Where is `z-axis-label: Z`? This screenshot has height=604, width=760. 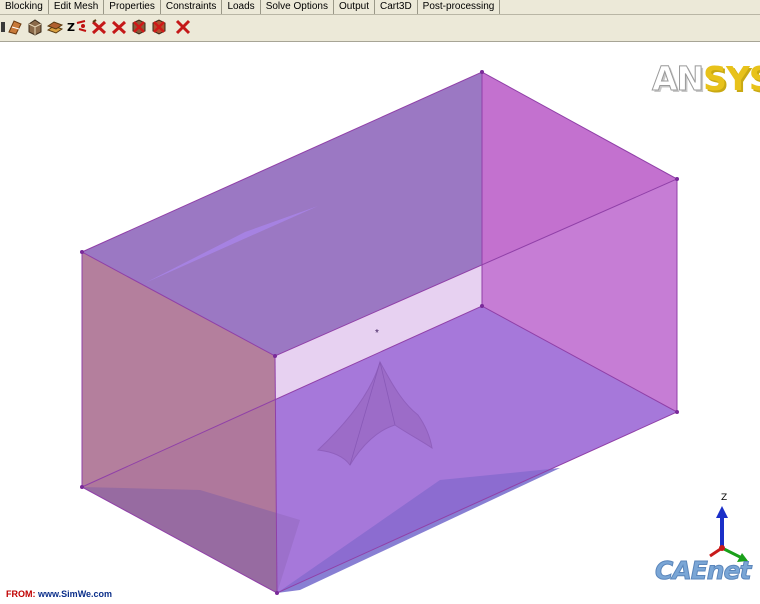
z-axis-label: Z is located at coordinates (724, 498).